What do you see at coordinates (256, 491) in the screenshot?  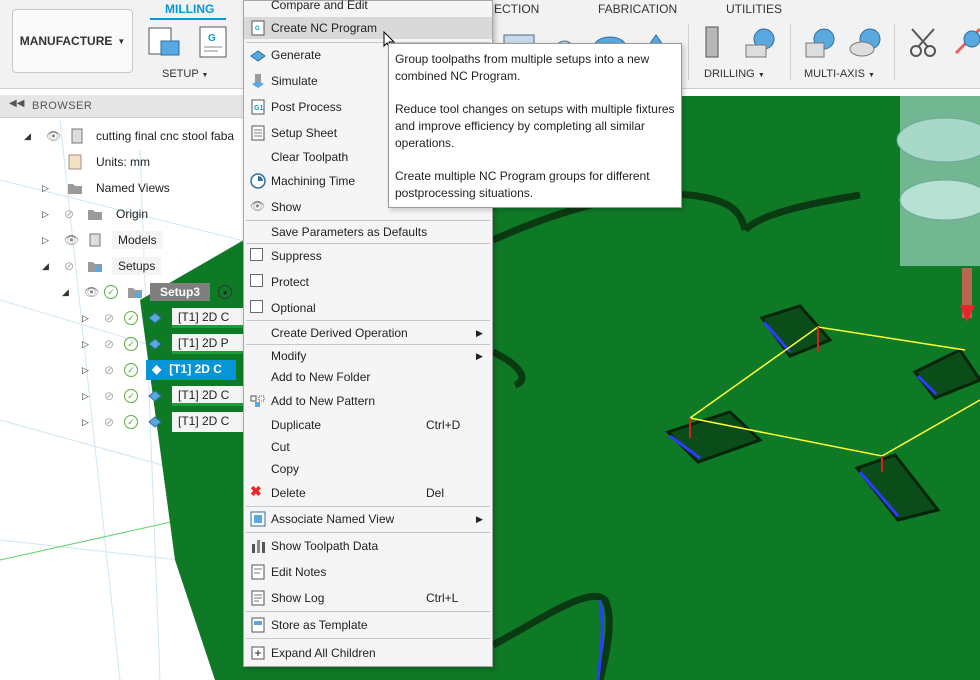 I see `delete-x-icon: ✖` at bounding box center [256, 491].